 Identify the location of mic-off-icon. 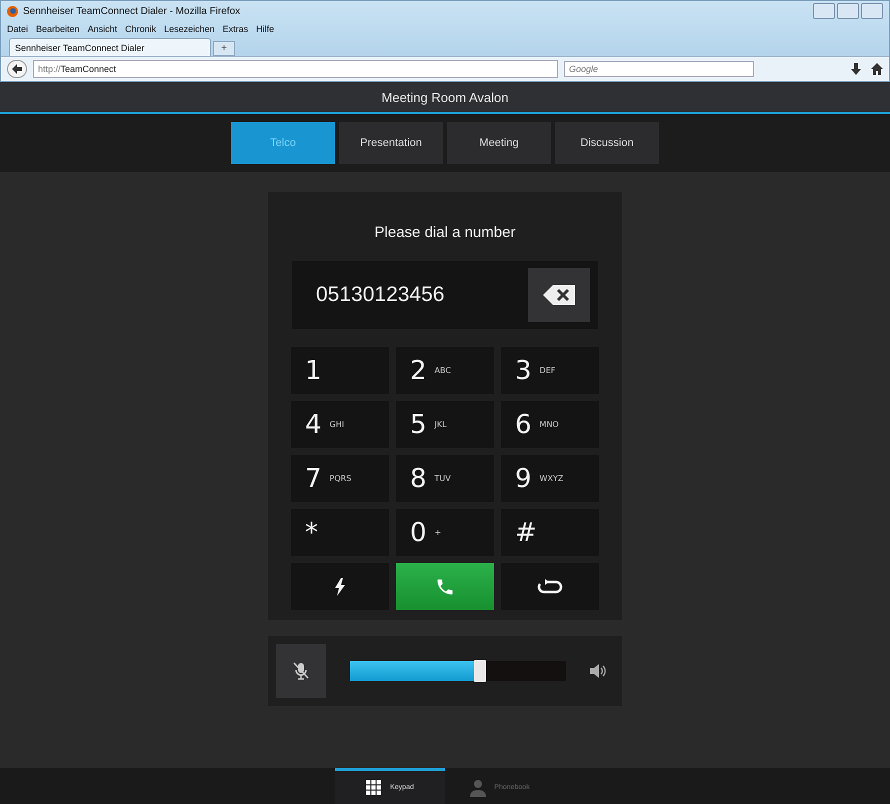
(301, 671).